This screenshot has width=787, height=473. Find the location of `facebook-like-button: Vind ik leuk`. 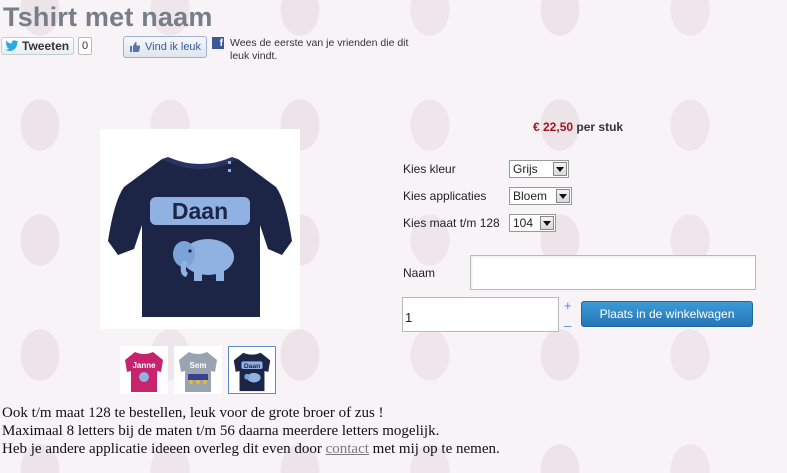

facebook-like-button: Vind ik leuk is located at coordinates (165, 47).